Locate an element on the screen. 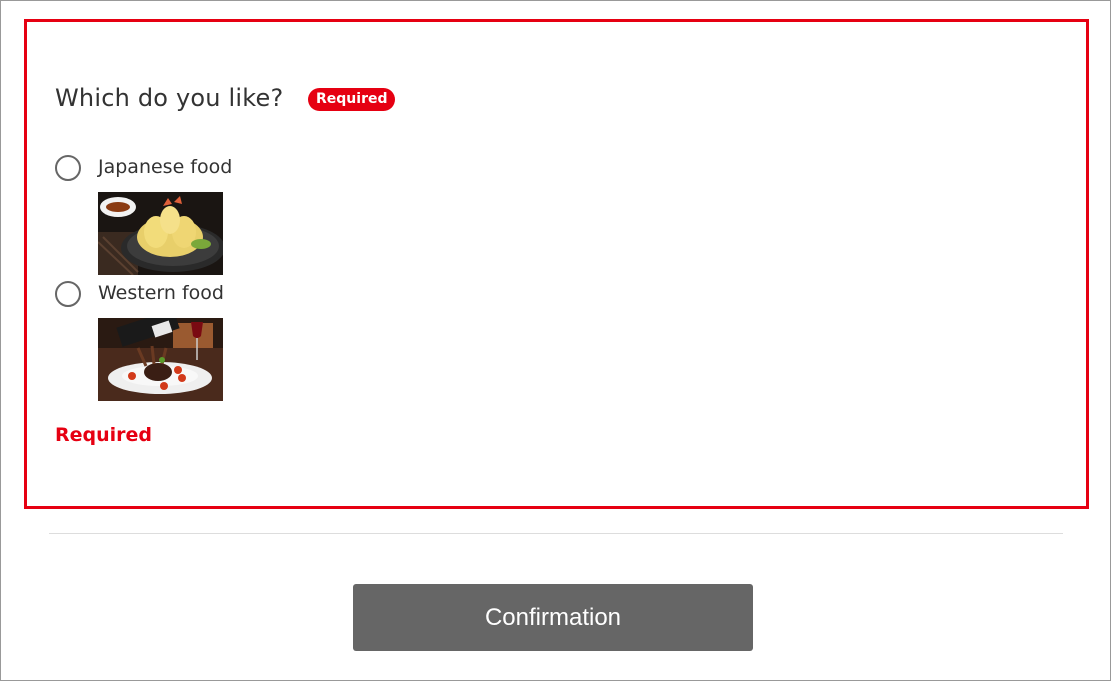 The height and width of the screenshot is (681, 1111). option-label: Japanese food is located at coordinates (165, 167).